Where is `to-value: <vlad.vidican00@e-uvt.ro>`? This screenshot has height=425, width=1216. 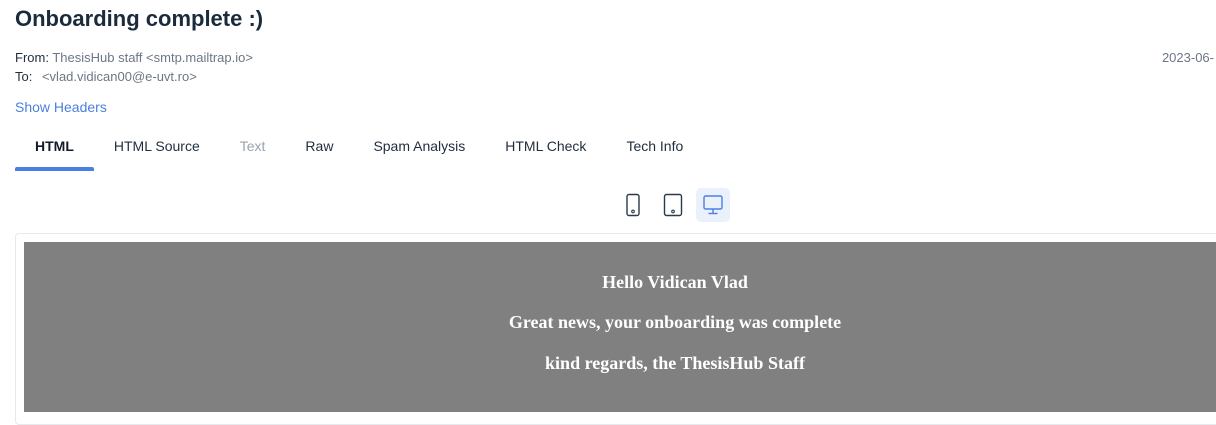
to-value: <vlad.vidican00@e-uvt.ro> is located at coordinates (119, 76).